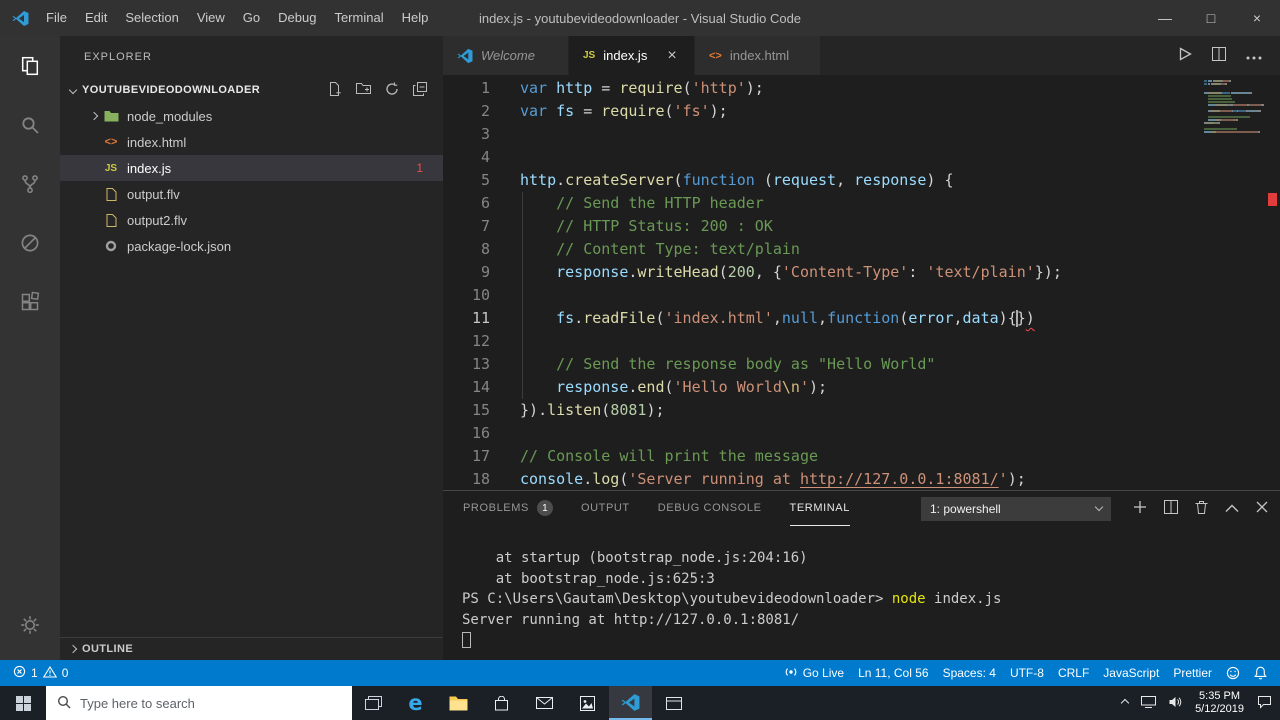 Image resolution: width=1280 pixels, height=720 pixels. I want to click on close-panel-icon, so click(1262, 508).